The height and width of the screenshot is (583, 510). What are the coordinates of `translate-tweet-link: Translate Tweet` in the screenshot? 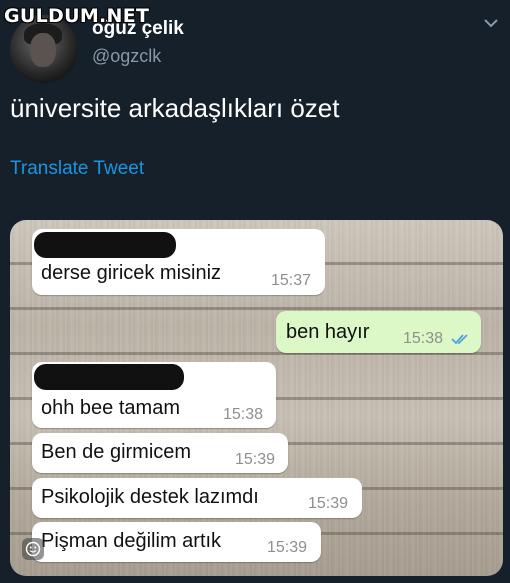 It's located at (77, 169).